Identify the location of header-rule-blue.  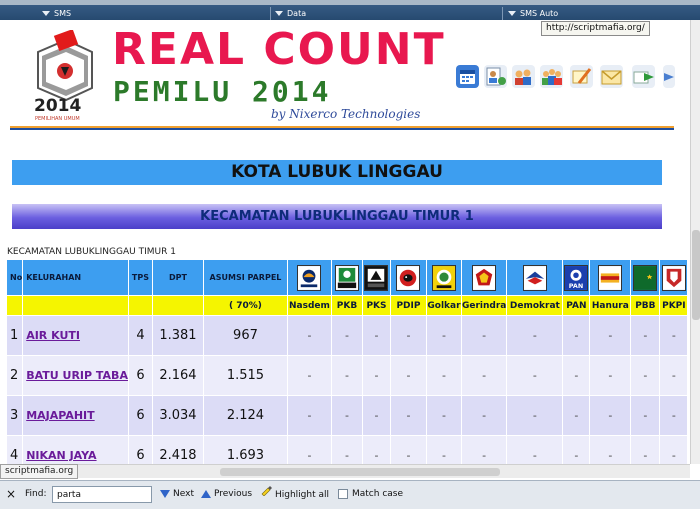
(342, 129).